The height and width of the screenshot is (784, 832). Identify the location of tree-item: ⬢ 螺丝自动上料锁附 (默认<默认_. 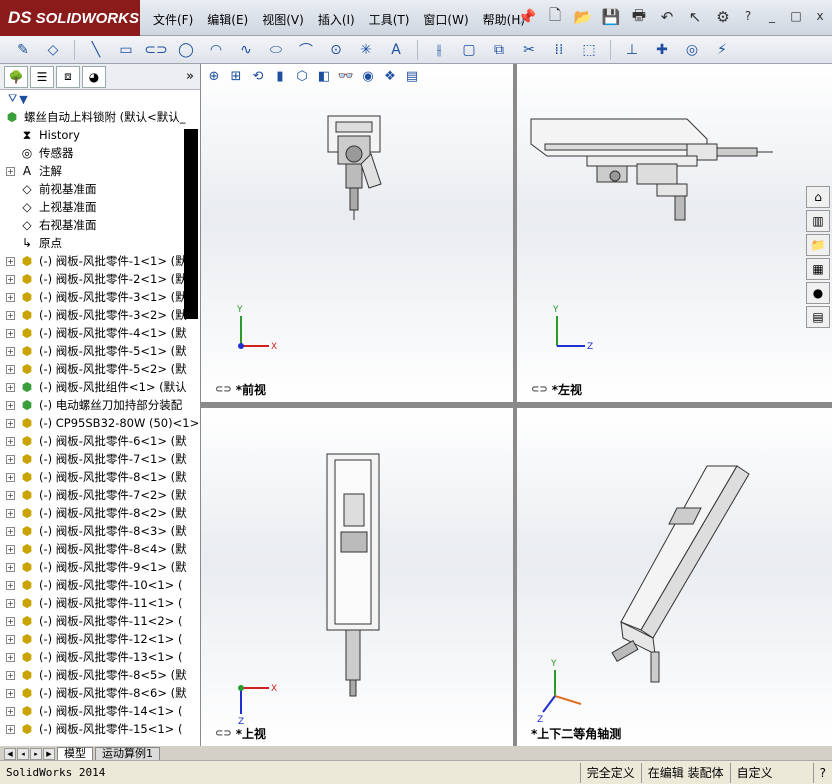
(100, 117).